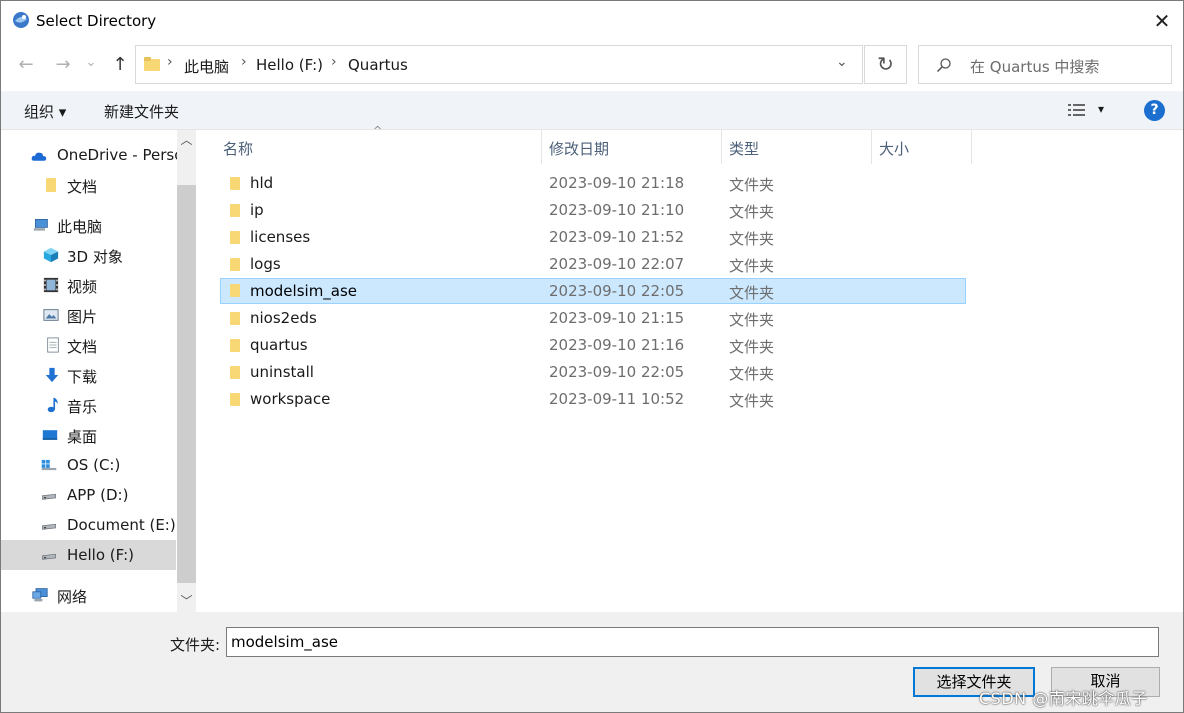 This screenshot has width=1184, height=713. What do you see at coordinates (842, 62) in the screenshot?
I see `chevron-down-icon: ⌄` at bounding box center [842, 62].